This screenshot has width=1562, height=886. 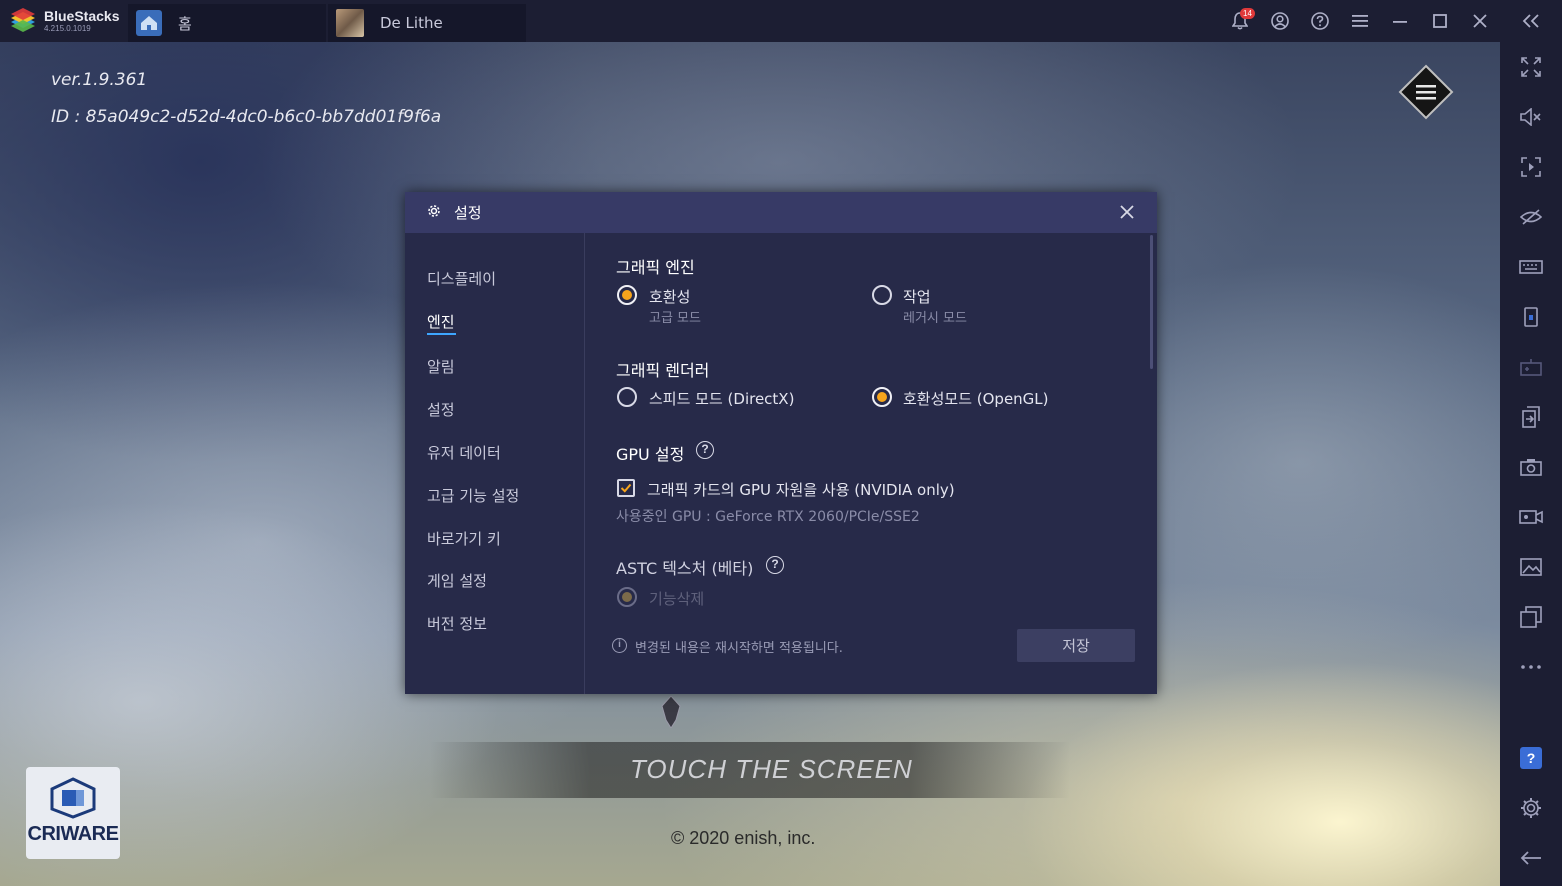 I want to click on engine-compat-label: 호환성, so click(x=670, y=297).